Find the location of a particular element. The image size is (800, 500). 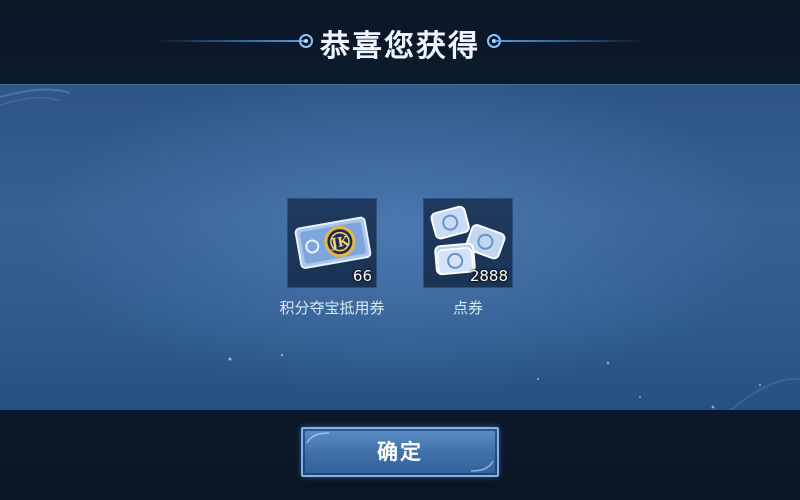

reward-count: 66 is located at coordinates (362, 276).